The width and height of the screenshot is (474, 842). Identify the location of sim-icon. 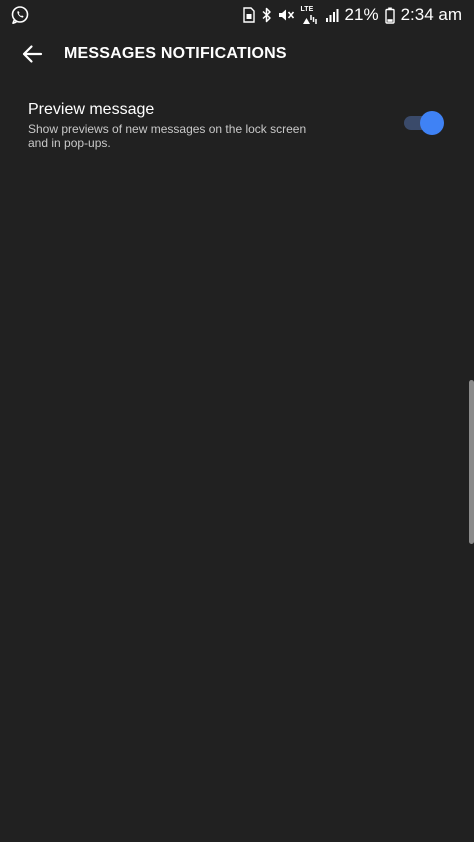
(248, 15).